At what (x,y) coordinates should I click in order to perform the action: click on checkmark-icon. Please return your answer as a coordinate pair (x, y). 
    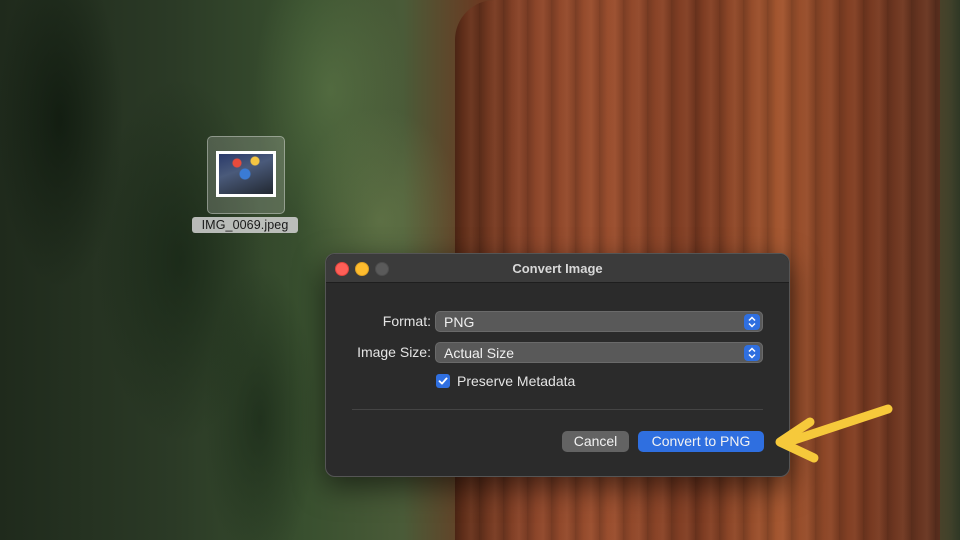
    Looking at the image, I should click on (443, 381).